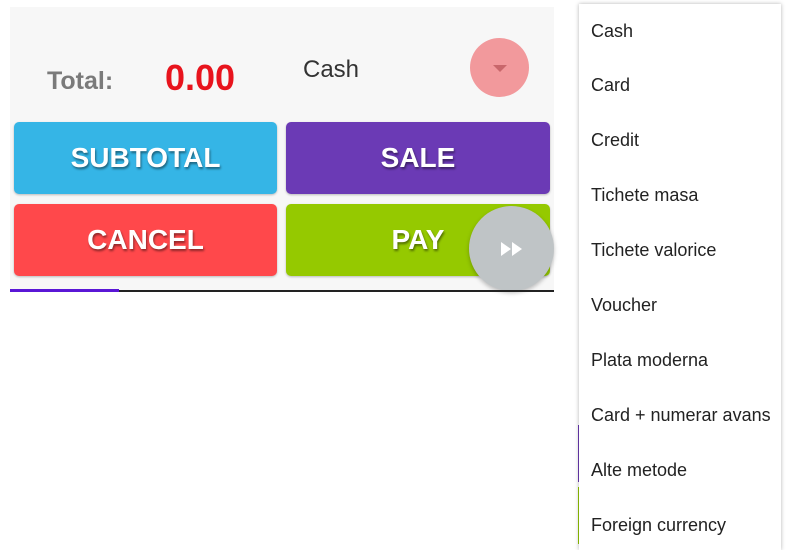  I want to click on dropdown-option-cash: Cash, so click(680, 31).